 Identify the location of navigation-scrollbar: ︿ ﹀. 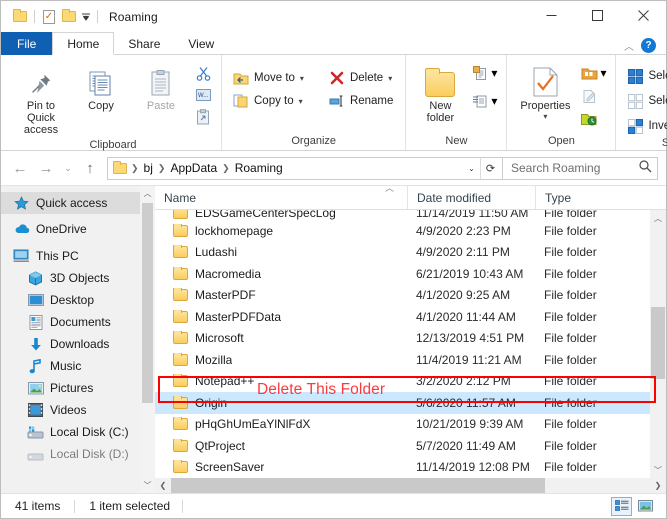
(147, 339).